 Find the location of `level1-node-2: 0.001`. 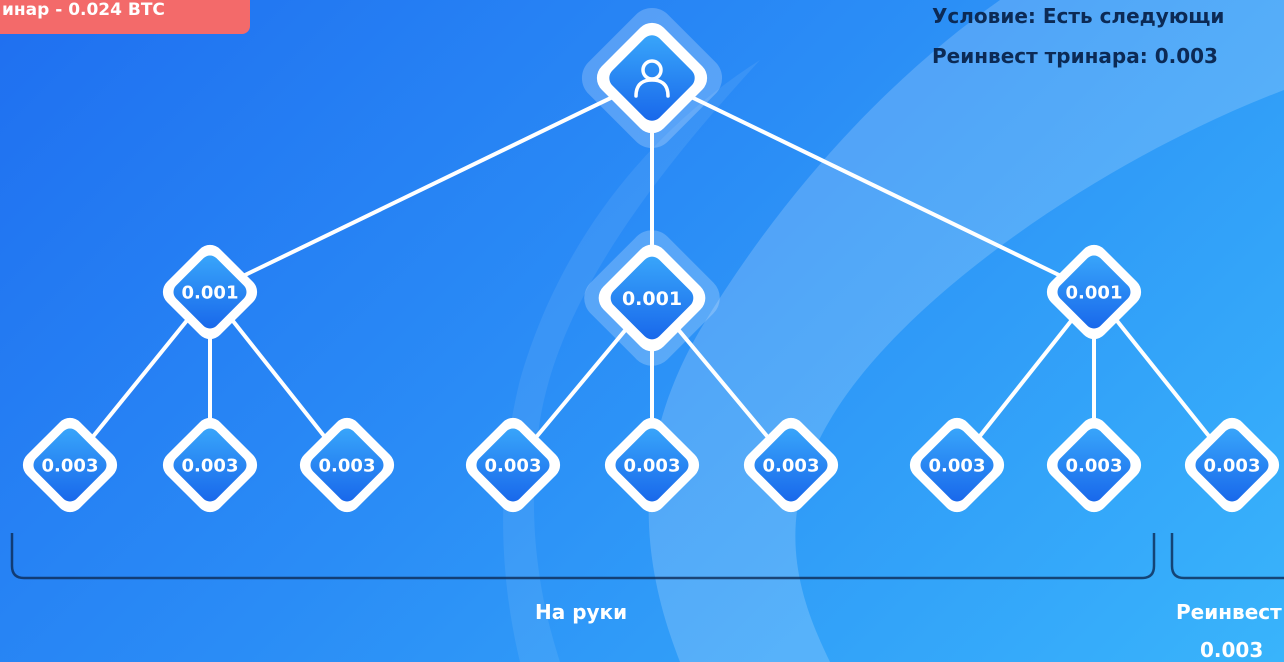

level1-node-2: 0.001 is located at coordinates (1094, 292).